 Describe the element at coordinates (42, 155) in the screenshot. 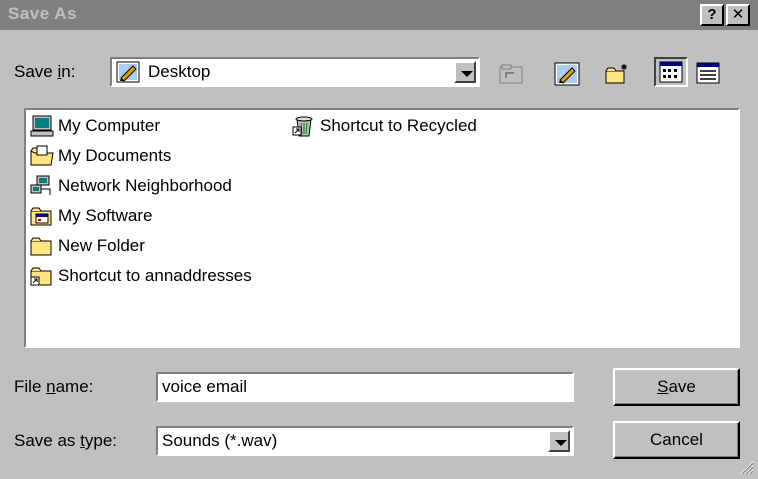

I see `my-documents-icon` at that location.